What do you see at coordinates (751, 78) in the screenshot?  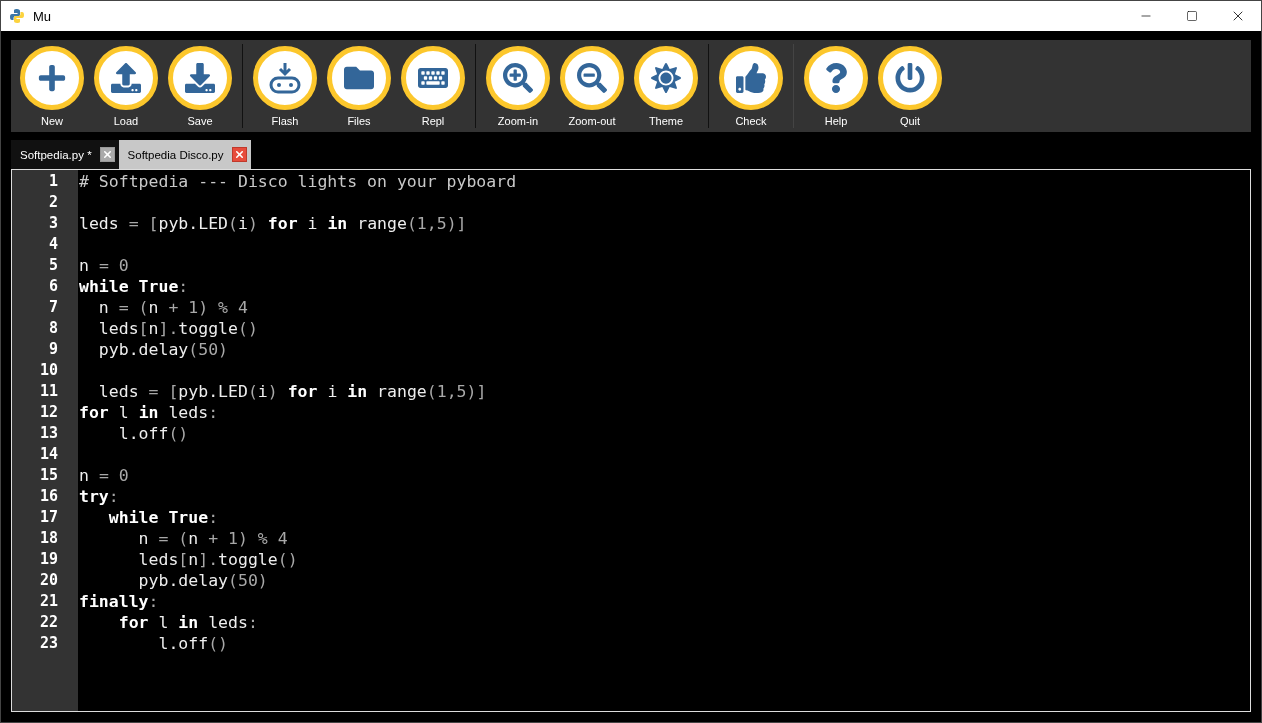 I see `thumbs-up-icon` at bounding box center [751, 78].